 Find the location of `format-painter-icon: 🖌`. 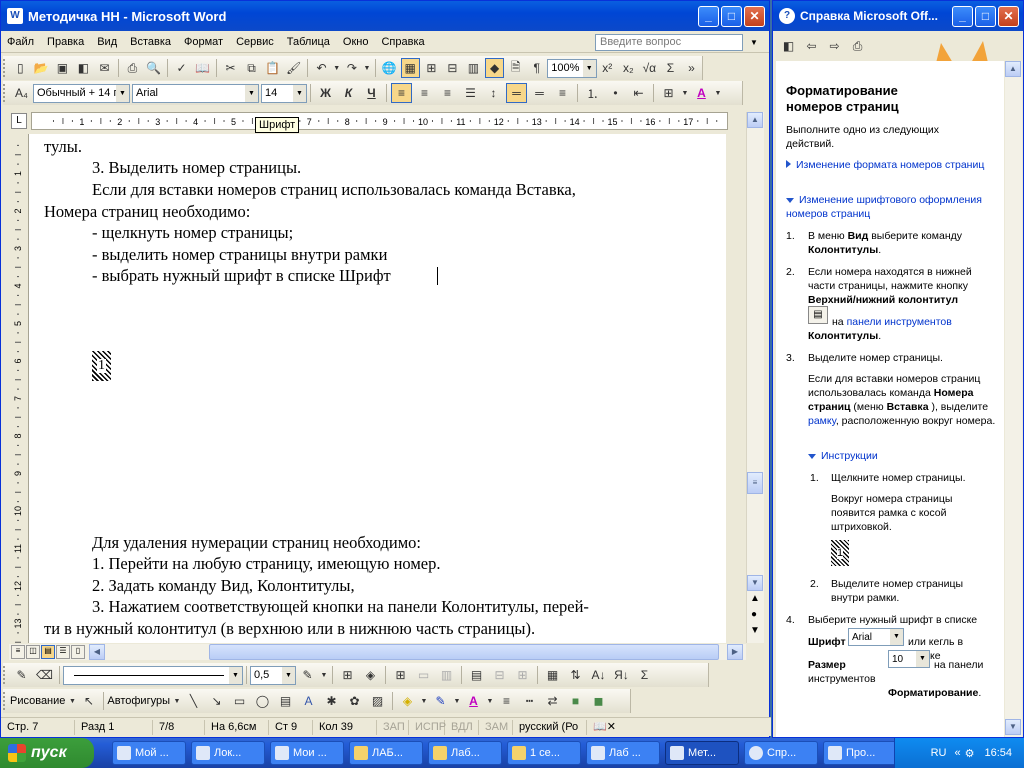

format-painter-icon: 🖌 is located at coordinates (293, 68).